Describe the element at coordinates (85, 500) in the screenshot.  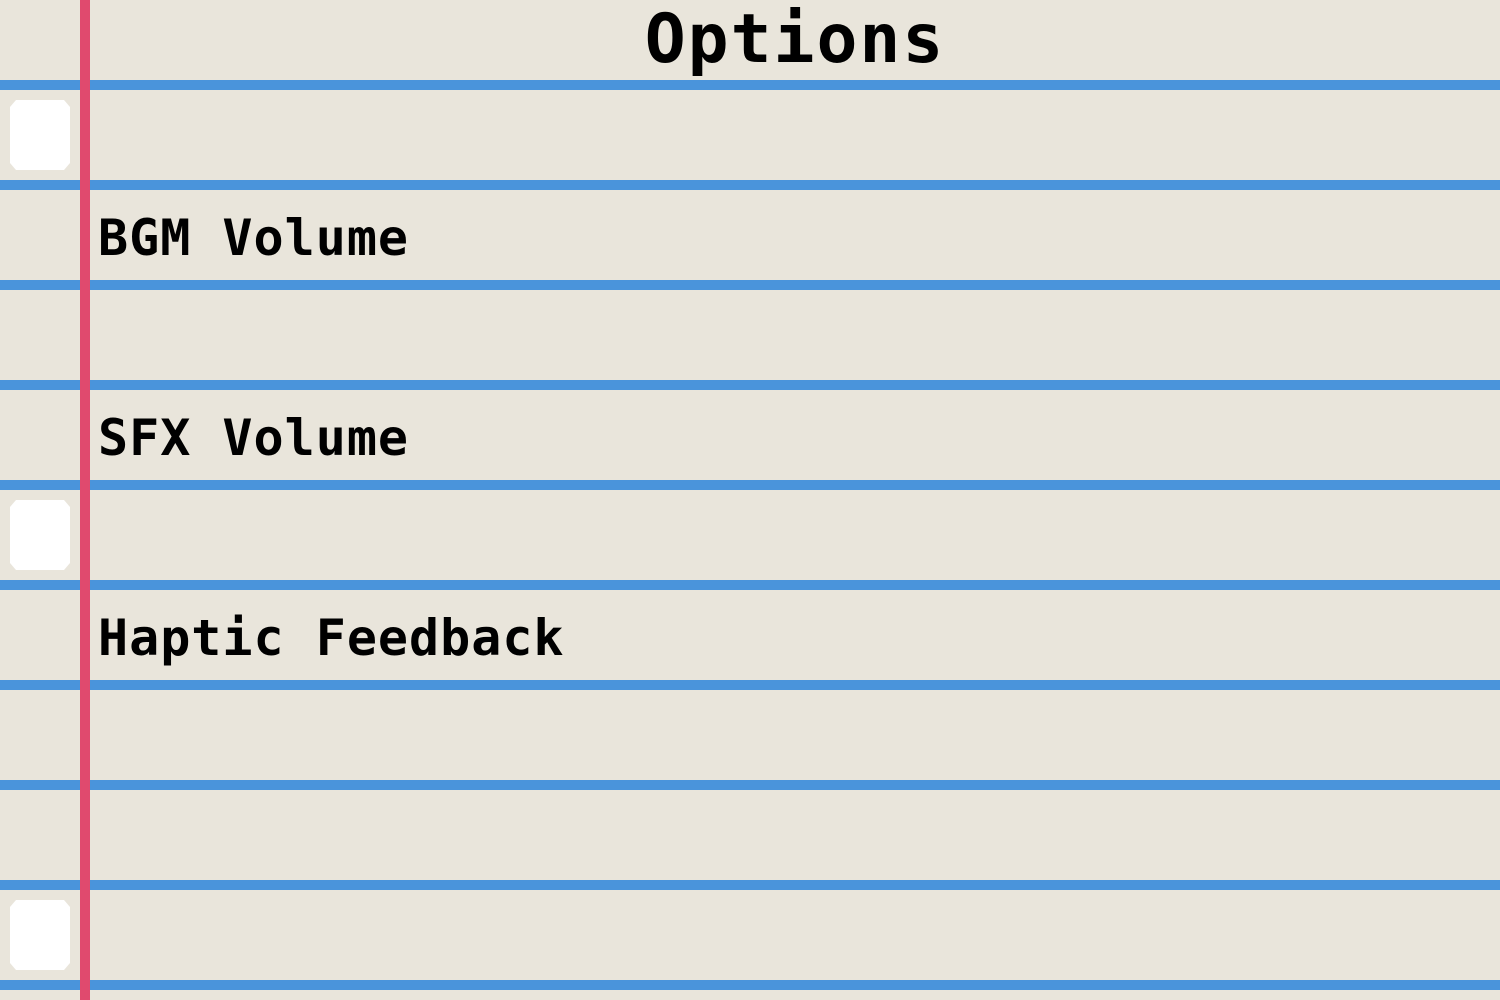
I see `margin-line` at that location.